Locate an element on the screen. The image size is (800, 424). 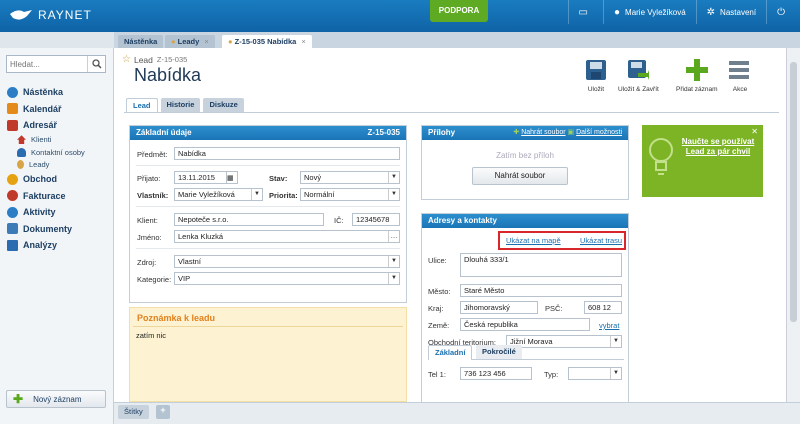
tags-button: Štítky is located at coordinates (133, 412).